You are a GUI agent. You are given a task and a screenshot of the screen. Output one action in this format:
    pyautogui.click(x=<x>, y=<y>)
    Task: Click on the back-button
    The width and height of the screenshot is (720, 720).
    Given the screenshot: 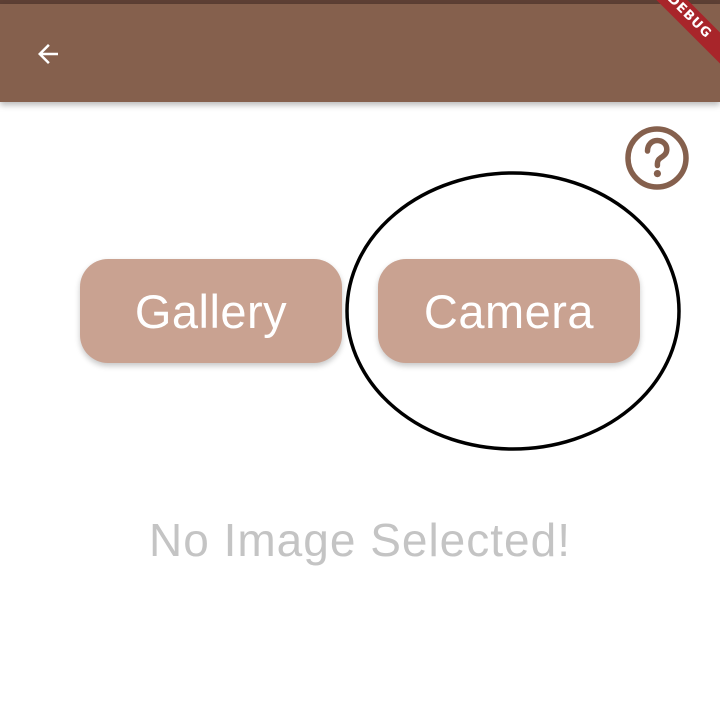 What is the action you would take?
    pyautogui.click(x=48, y=54)
    